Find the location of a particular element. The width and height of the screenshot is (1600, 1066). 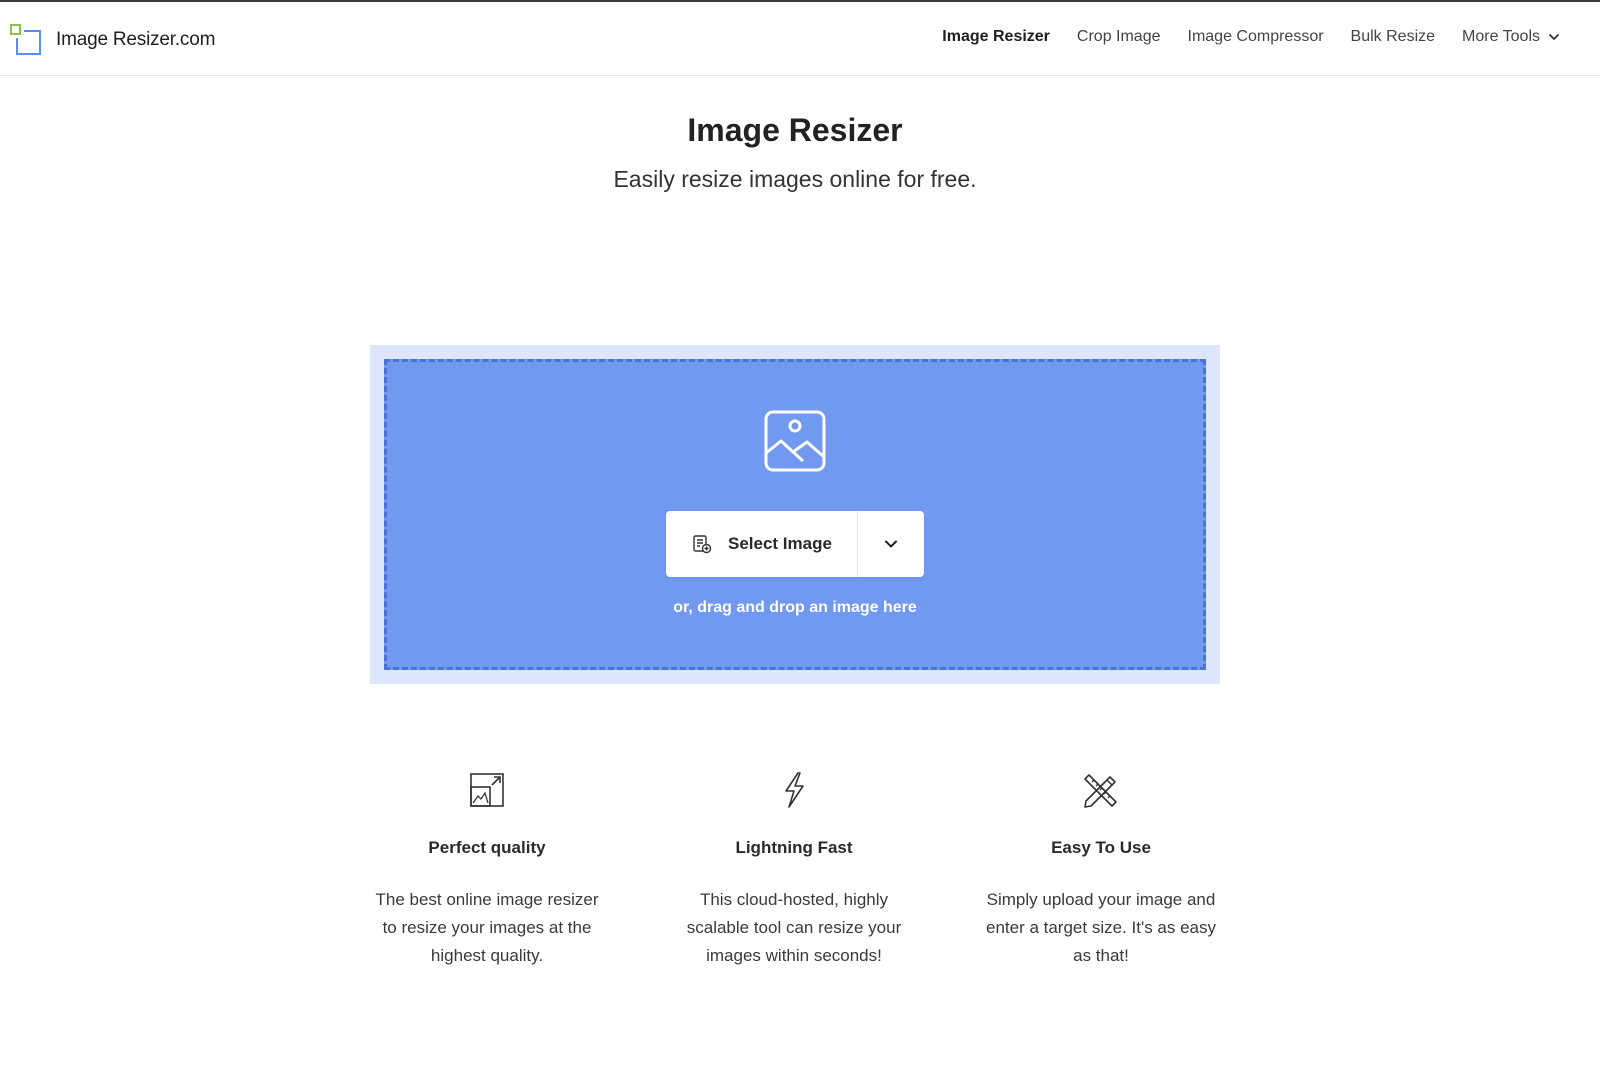

feature-title: Perfect quality is located at coordinates (487, 847).